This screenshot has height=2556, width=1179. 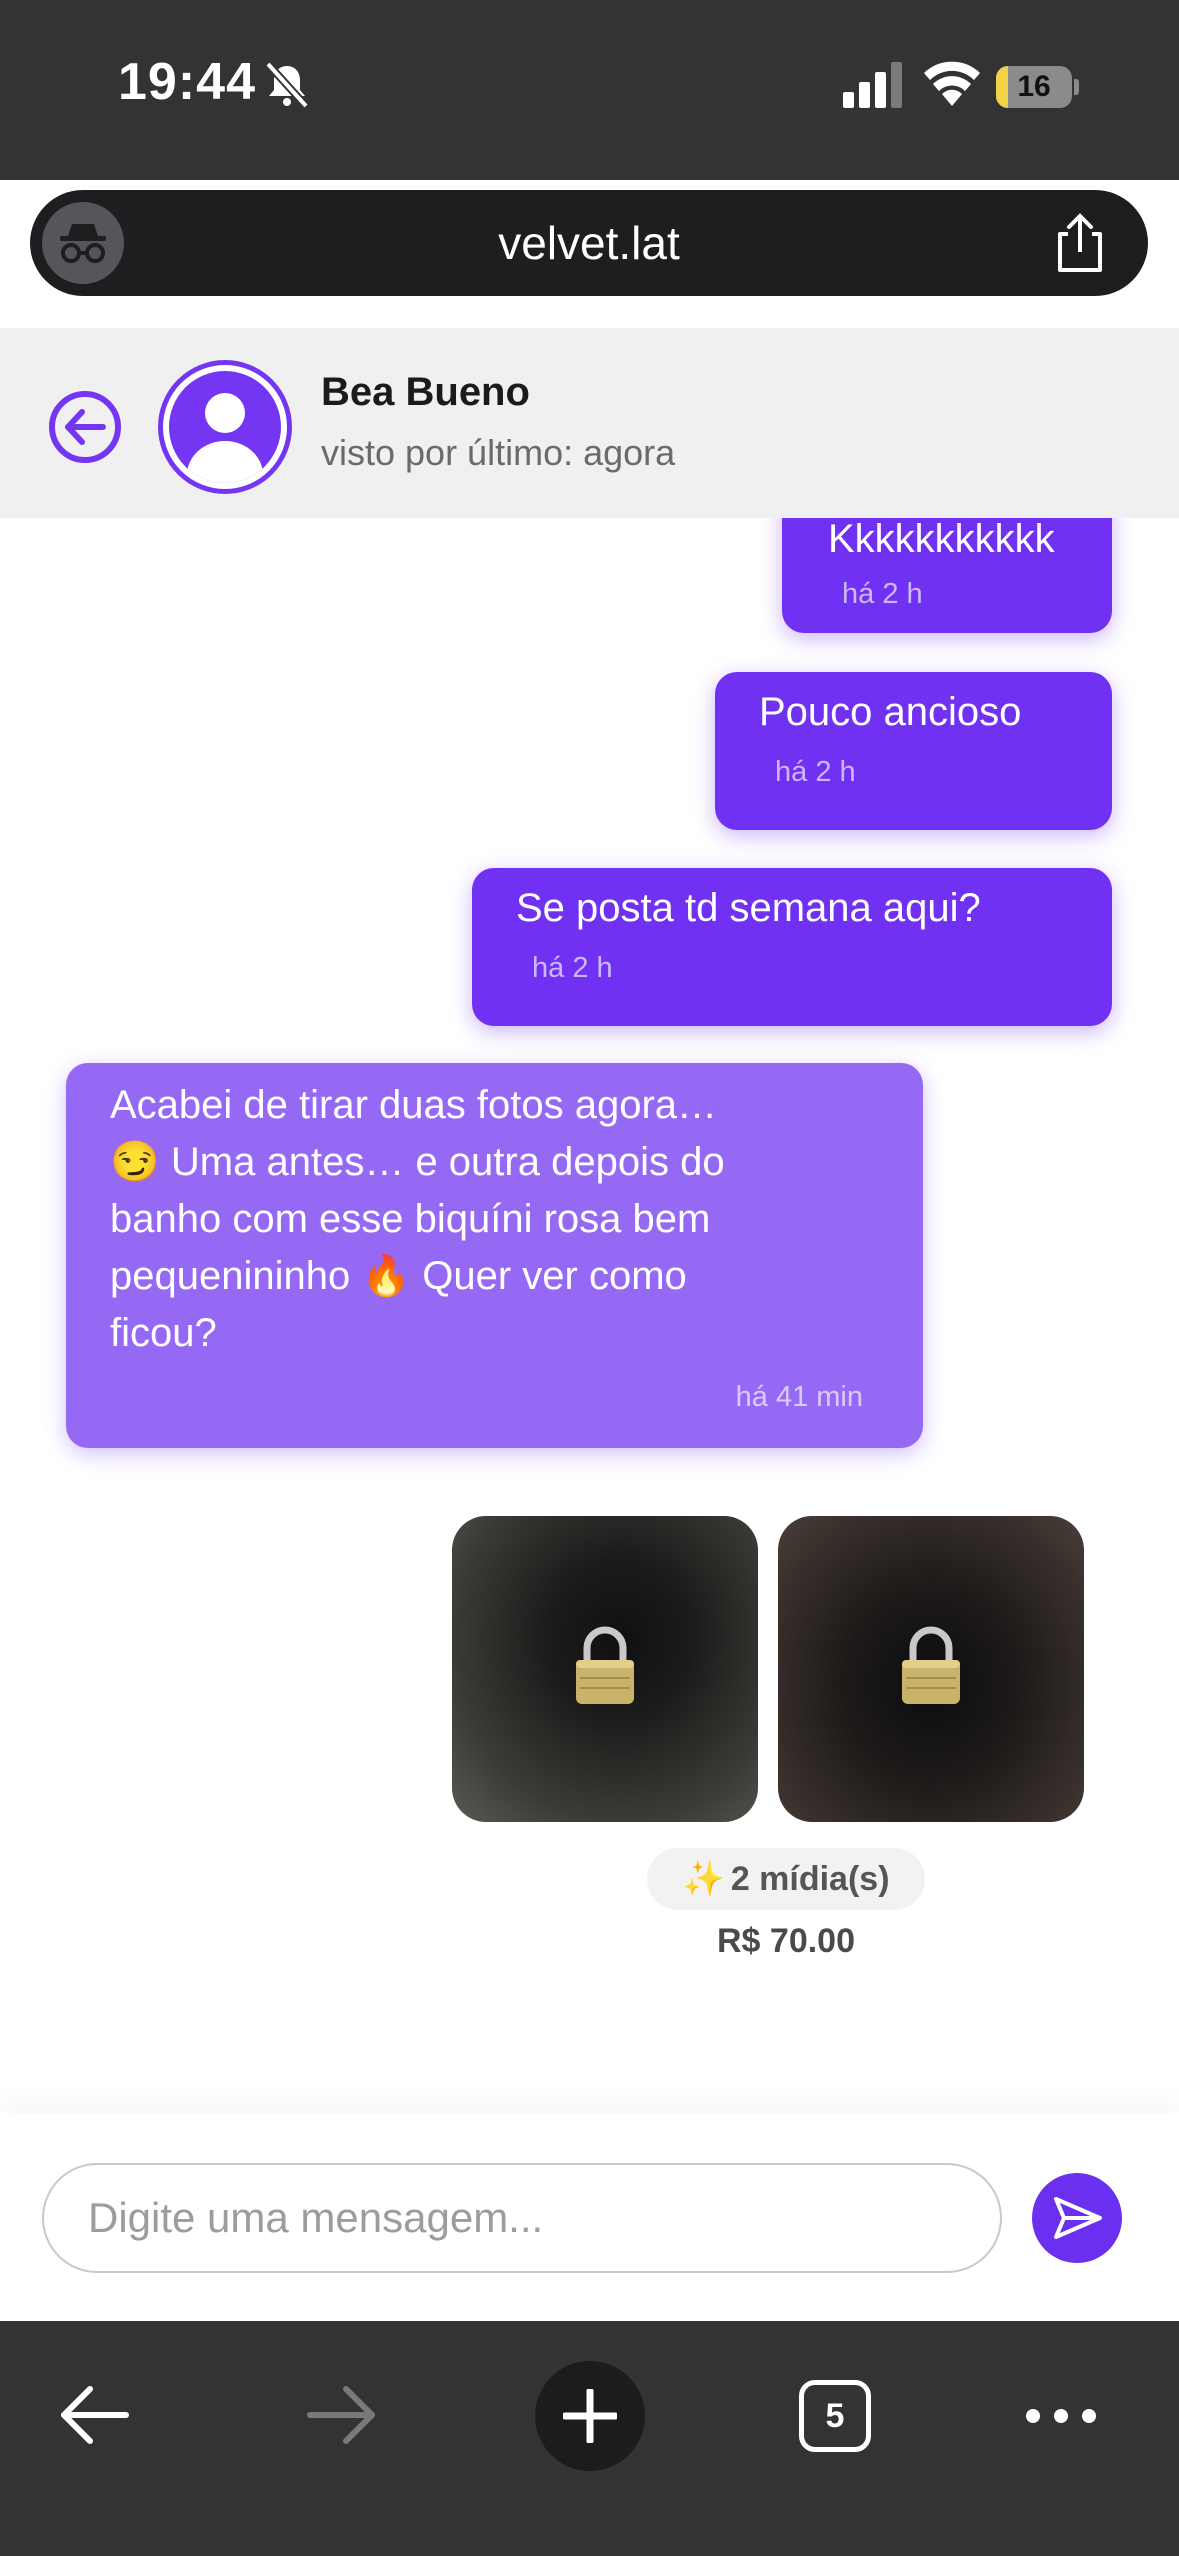 I want to click on user-silhouette-icon, so click(x=225, y=438).